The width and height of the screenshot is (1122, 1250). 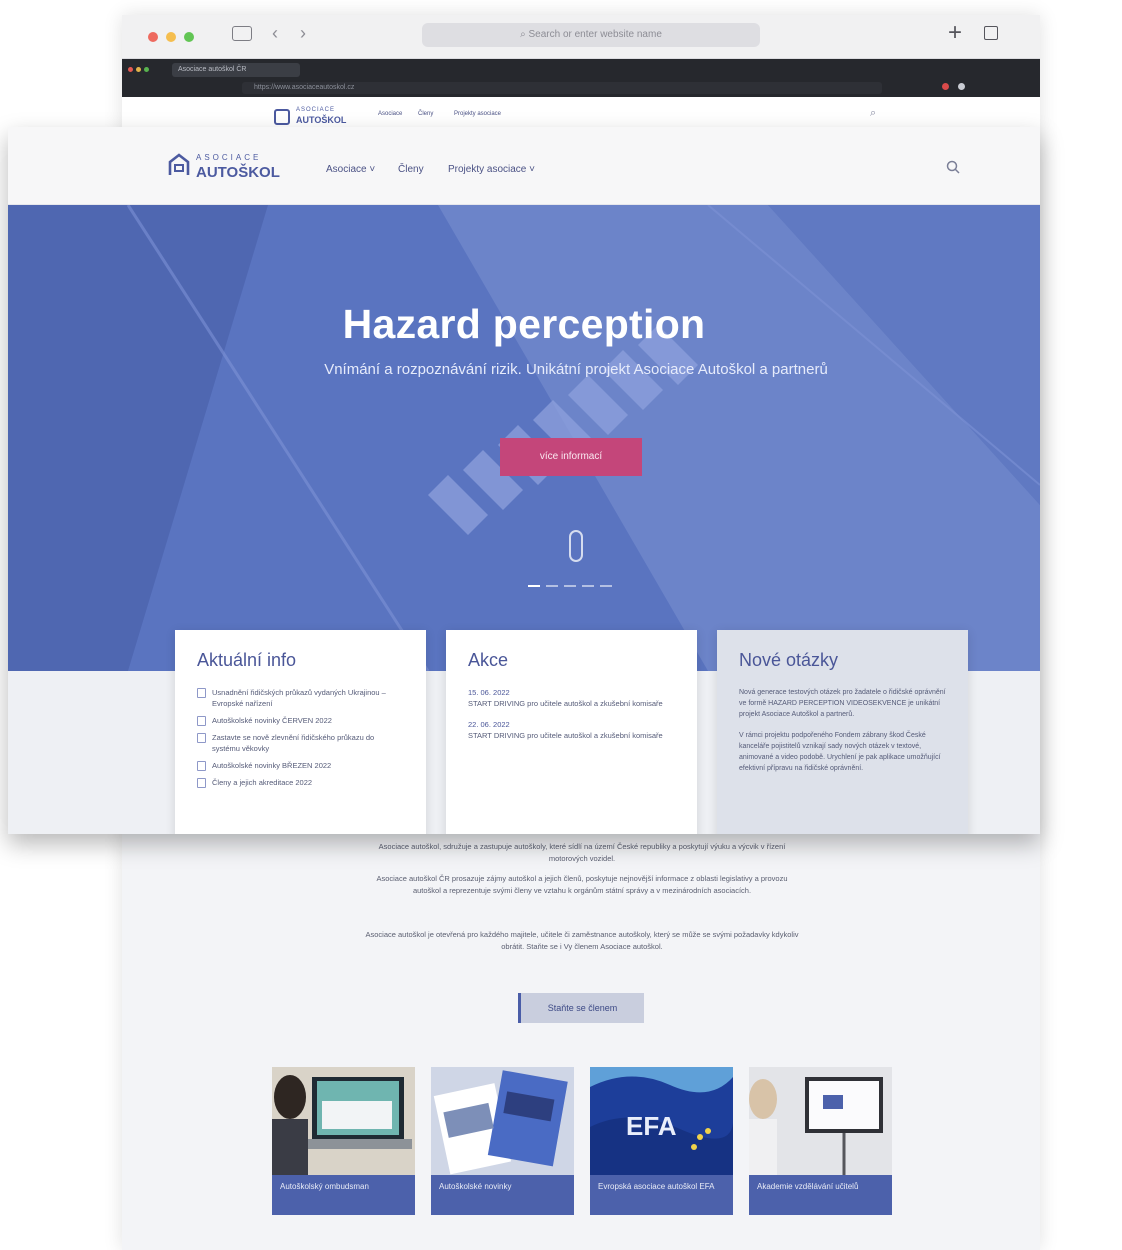 I want to click on efa-flag-label: EFA, so click(x=651, y=1126).